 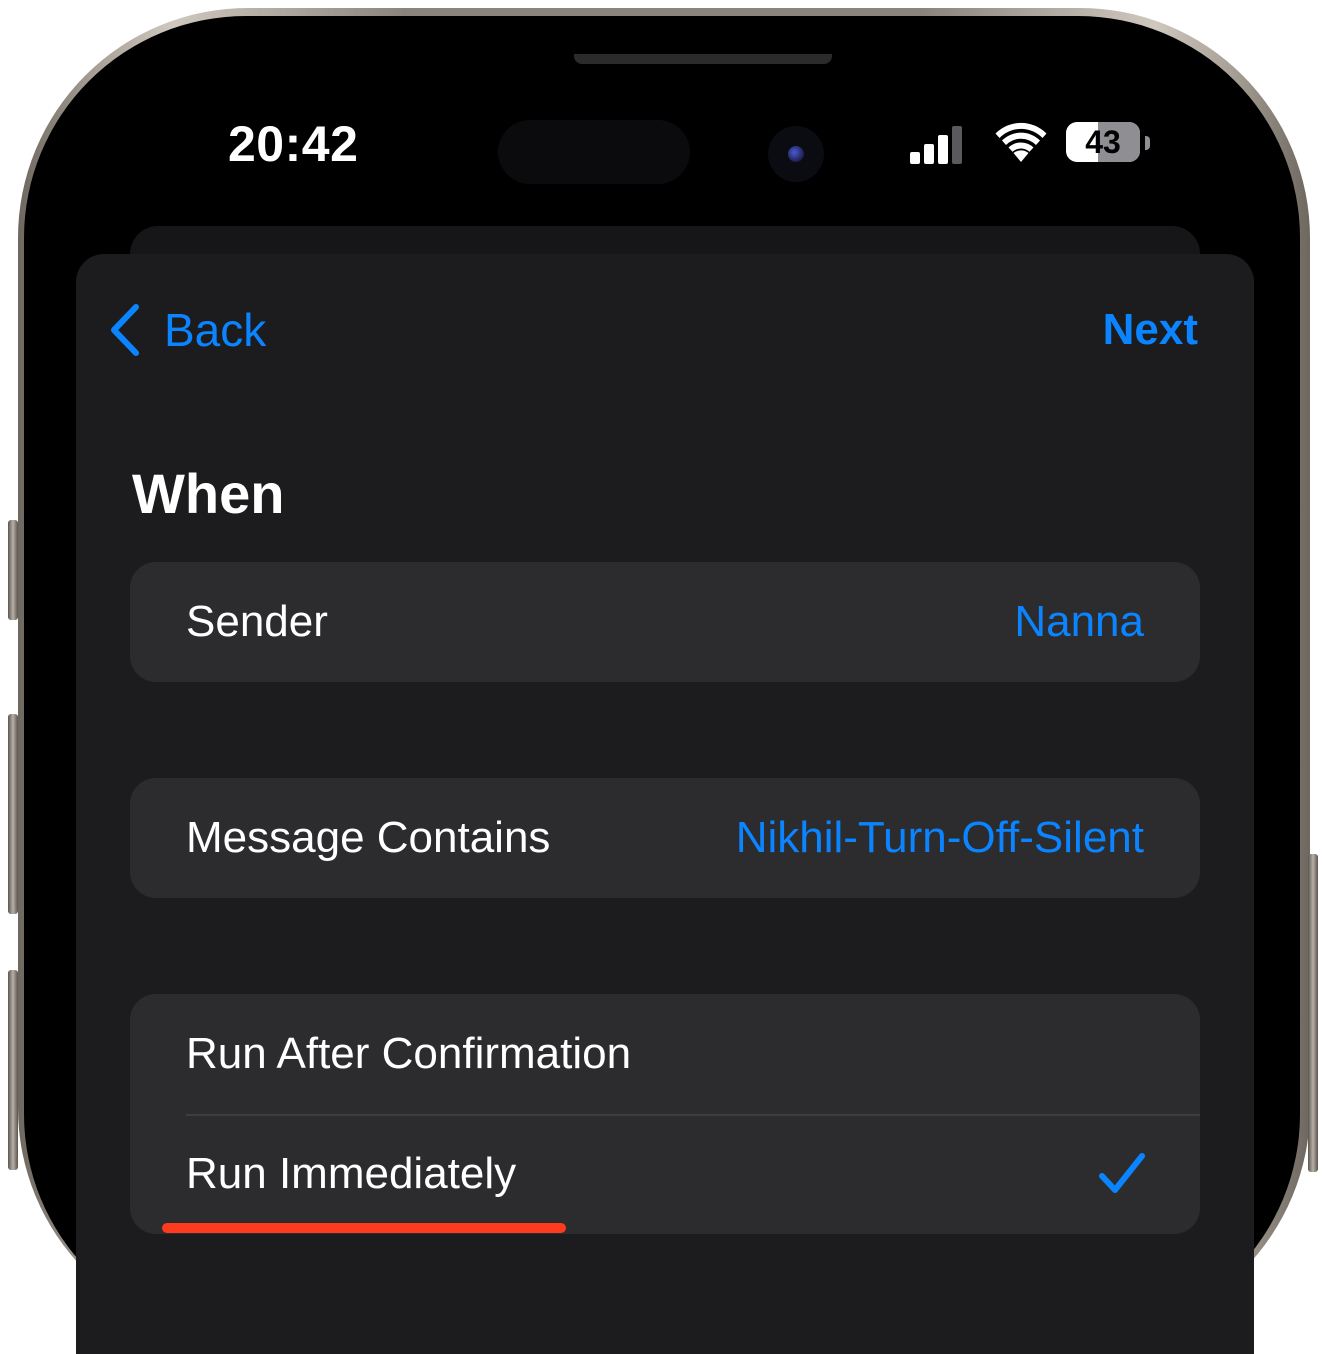 What do you see at coordinates (1313, 1013) in the screenshot?
I see `side-button-power` at bounding box center [1313, 1013].